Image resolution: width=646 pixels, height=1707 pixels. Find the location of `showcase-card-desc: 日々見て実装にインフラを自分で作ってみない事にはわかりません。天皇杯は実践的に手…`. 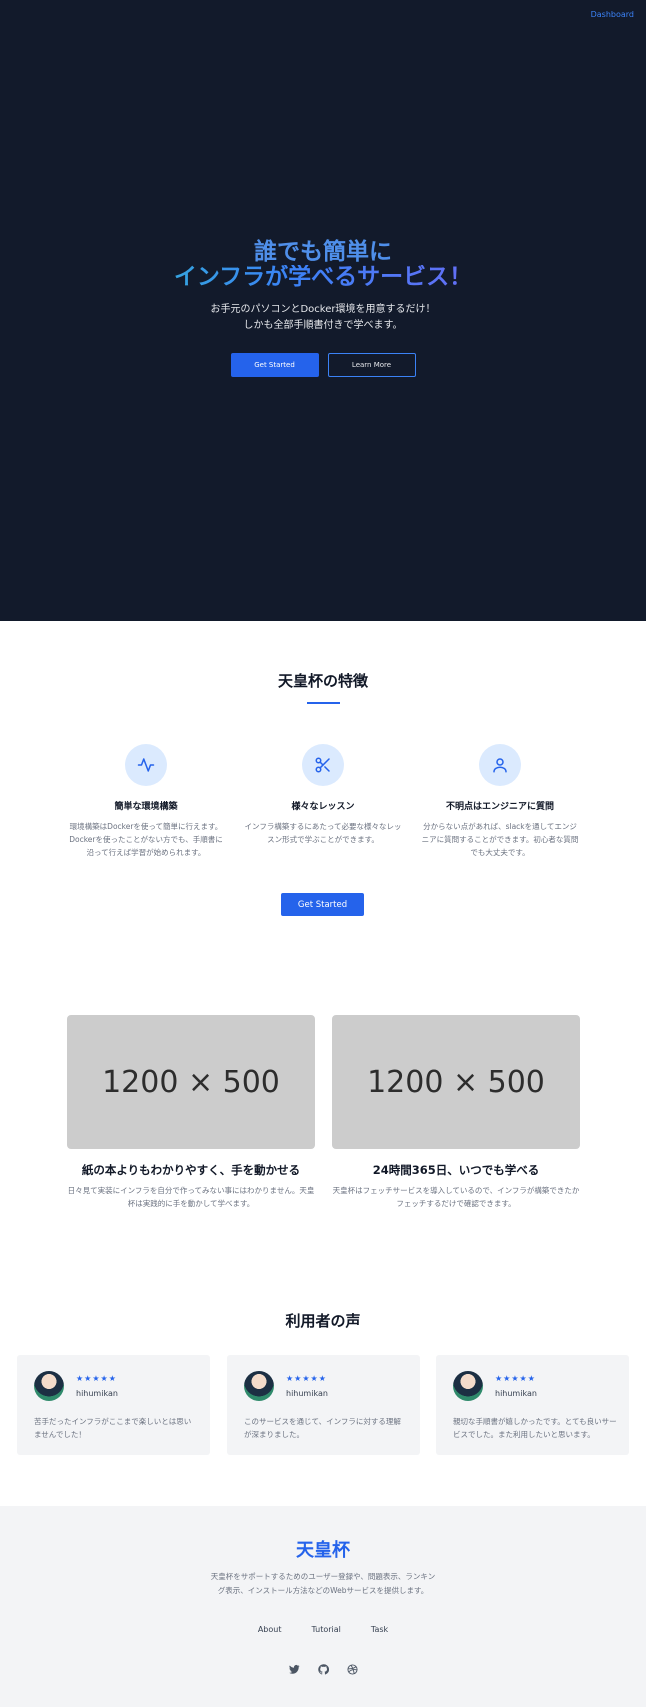

showcase-card-desc: 日々見て実装にインフラを自分で作ってみない事にはわかりません。天皇杯は実践的に手… is located at coordinates (191, 1197).